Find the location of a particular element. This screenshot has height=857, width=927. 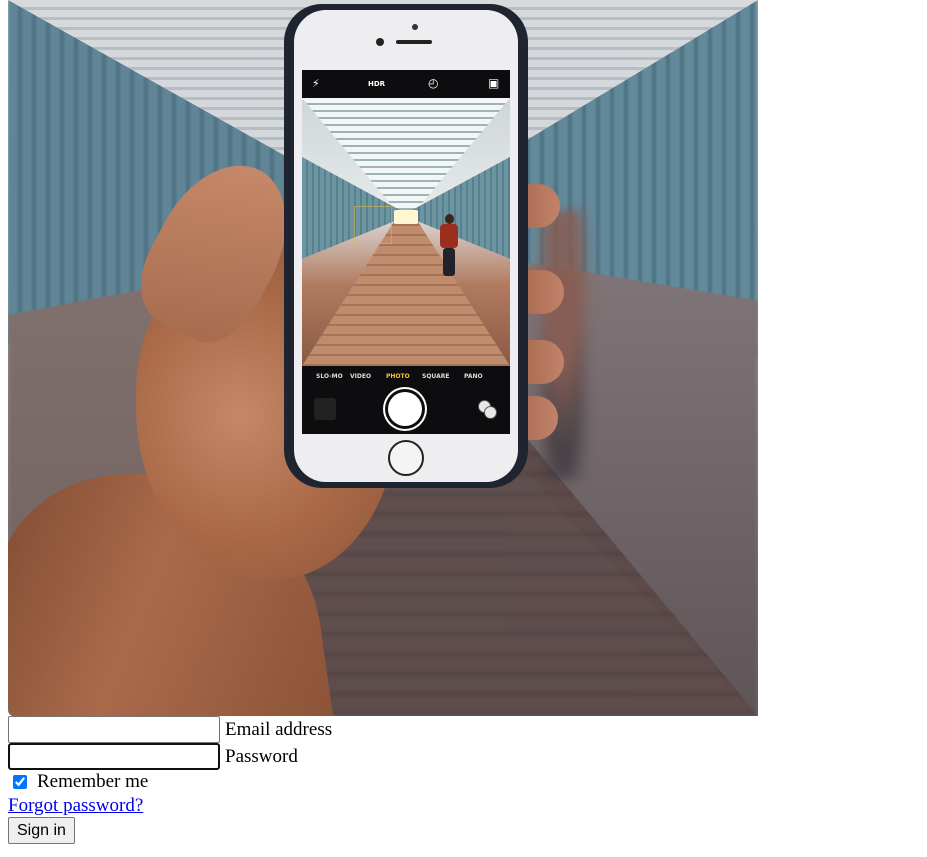

focus-box is located at coordinates (373, 225).